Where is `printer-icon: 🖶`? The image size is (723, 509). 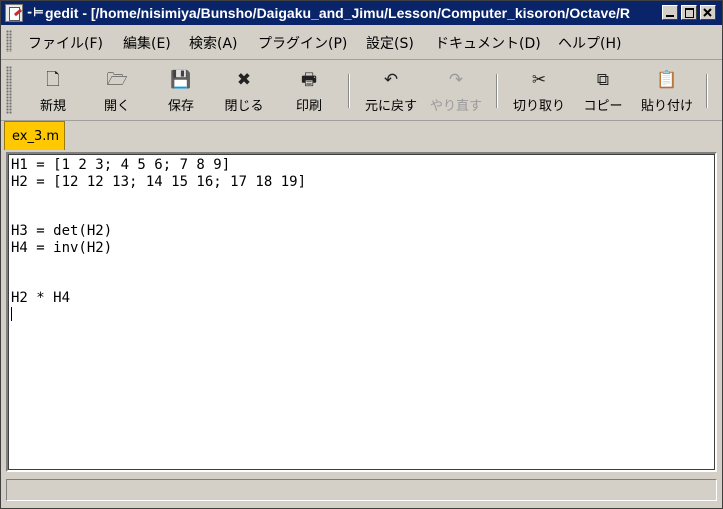
printer-icon: 🖶 is located at coordinates (309, 80).